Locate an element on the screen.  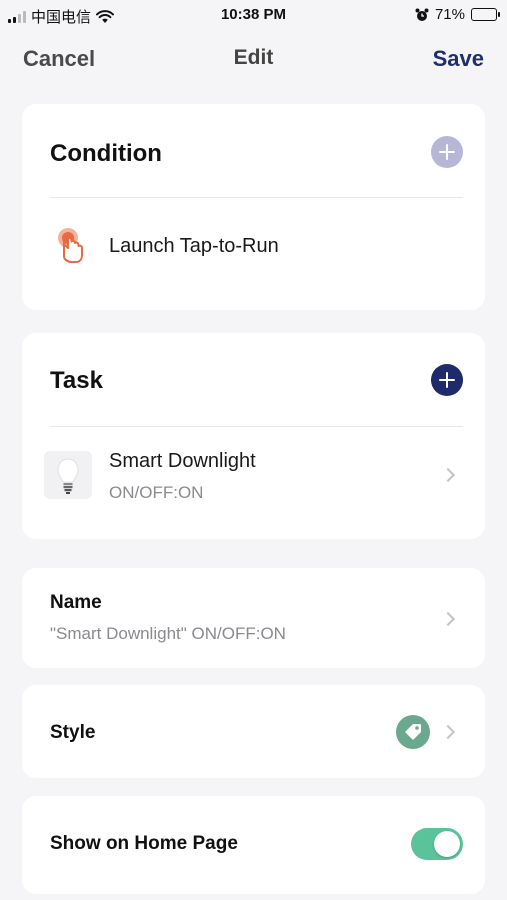
task-device-row: Smart Downlight ON/OFF:ON is located at coordinates (253, 480).